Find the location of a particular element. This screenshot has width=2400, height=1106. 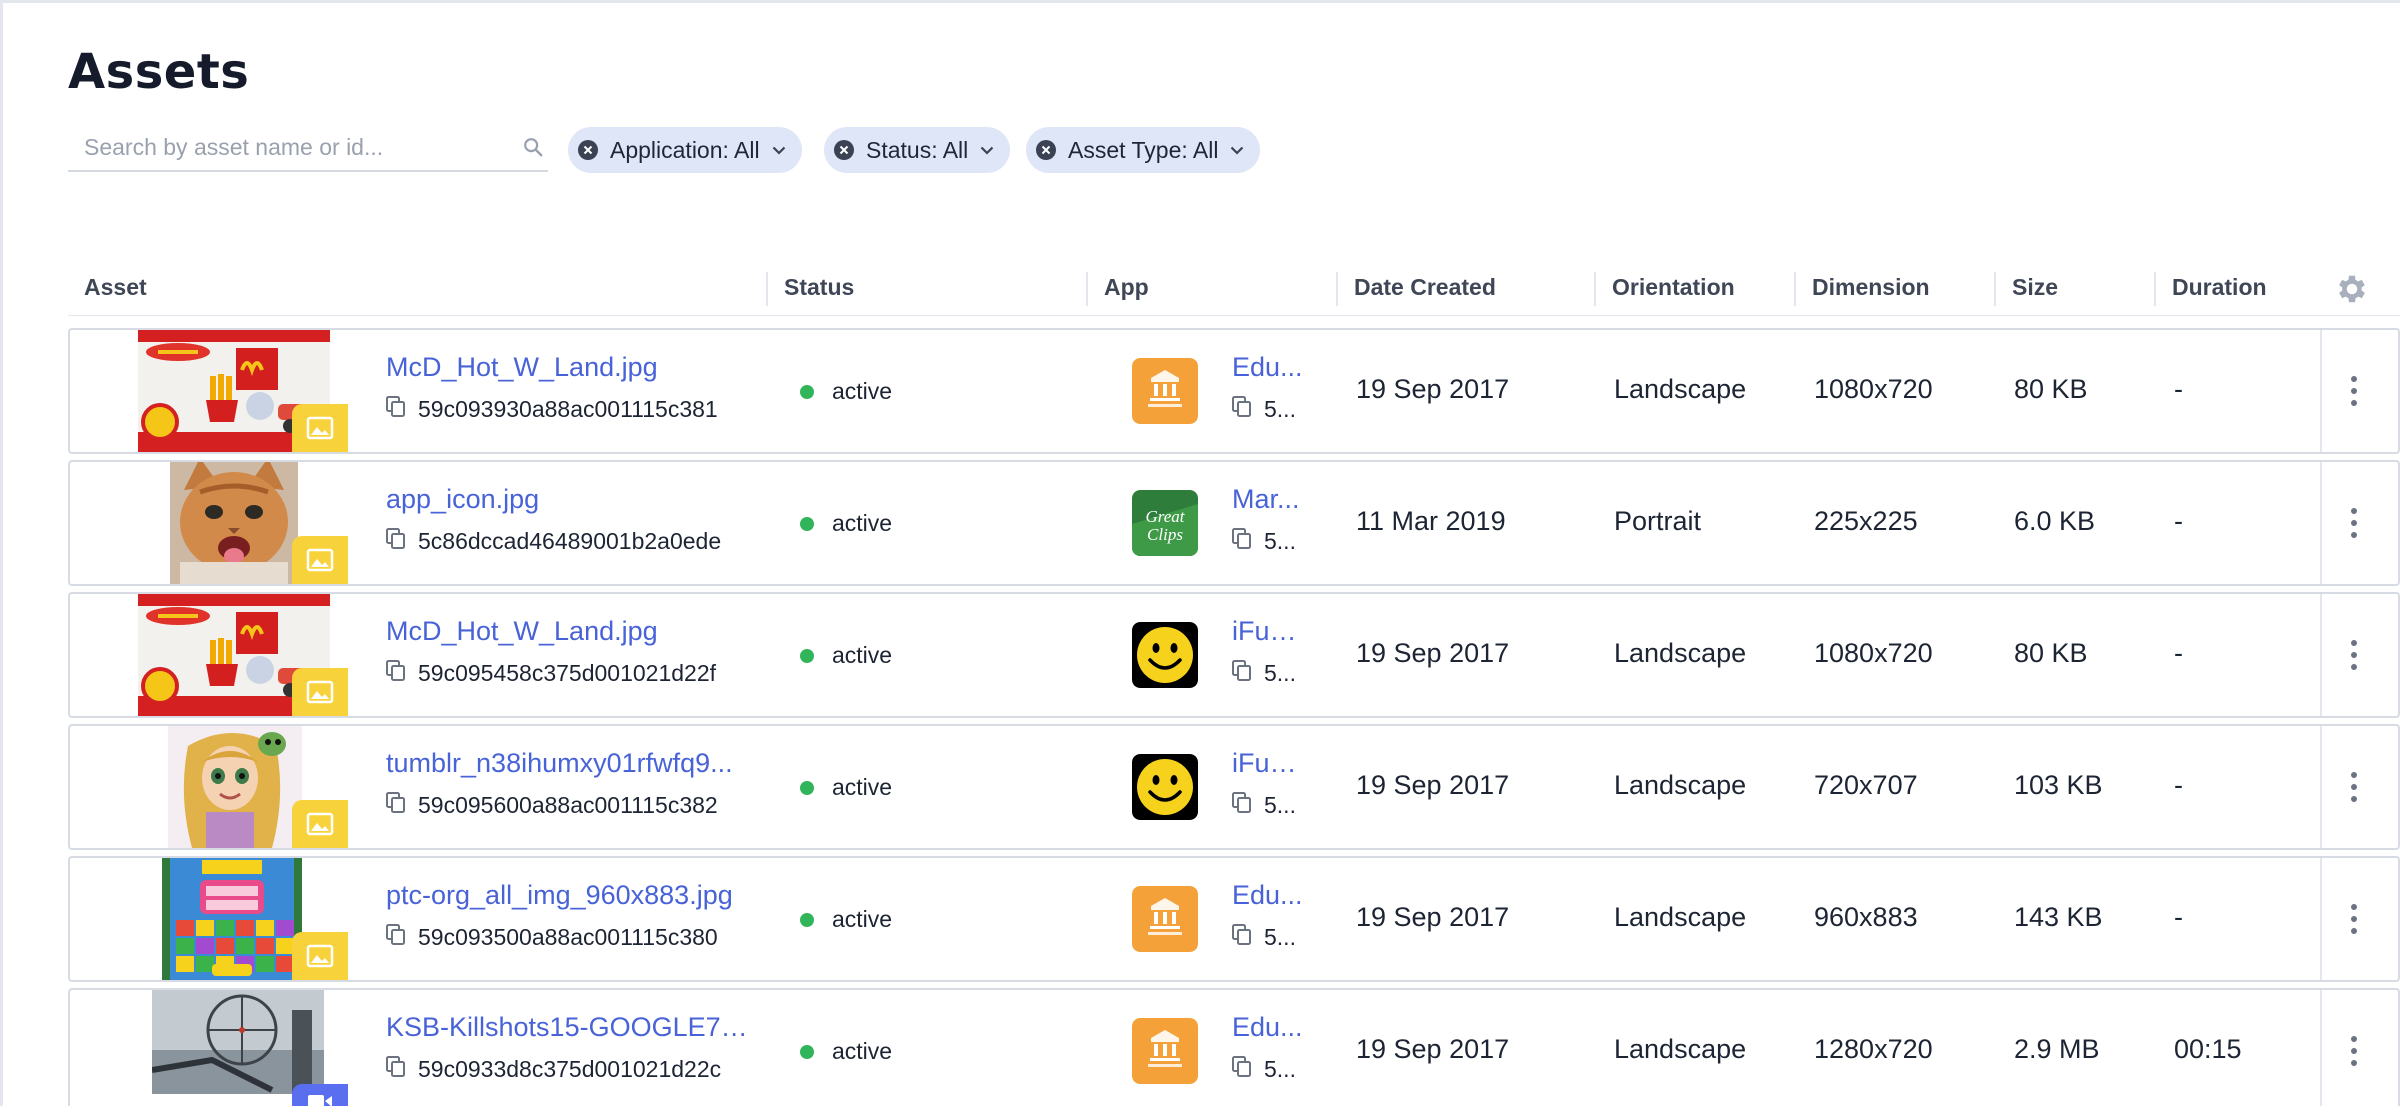

column-header-status: Status is located at coordinates (819, 287).